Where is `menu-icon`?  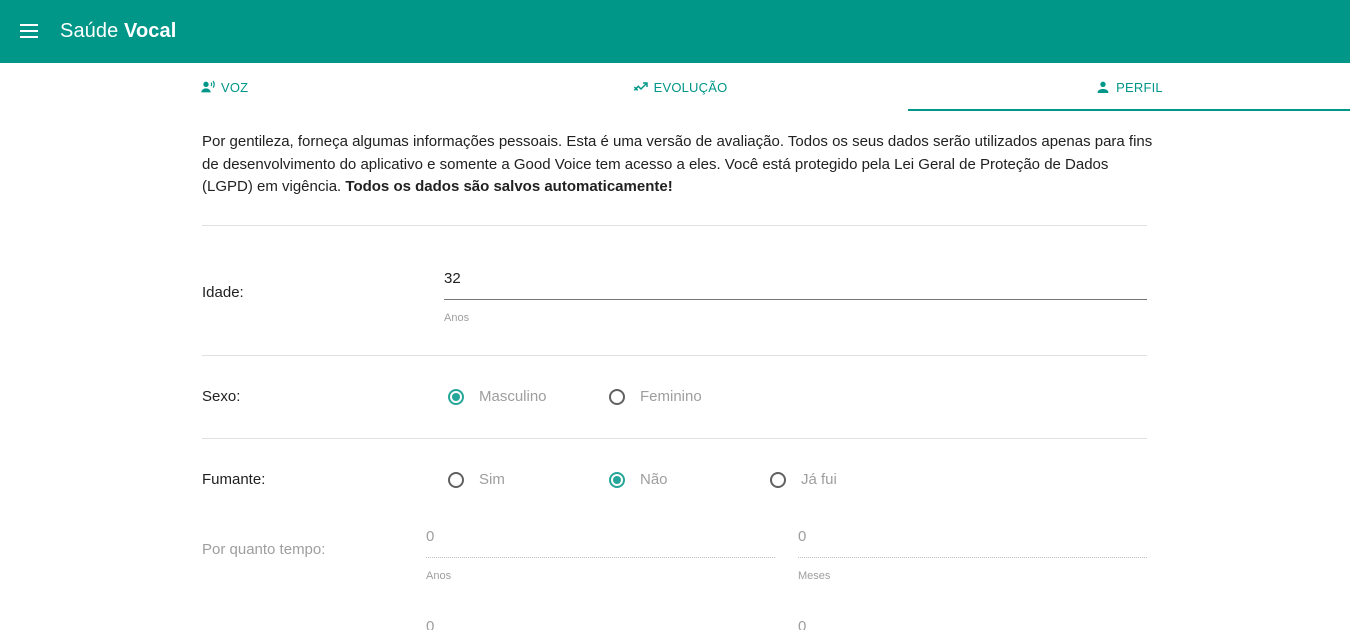
menu-icon is located at coordinates (30, 31).